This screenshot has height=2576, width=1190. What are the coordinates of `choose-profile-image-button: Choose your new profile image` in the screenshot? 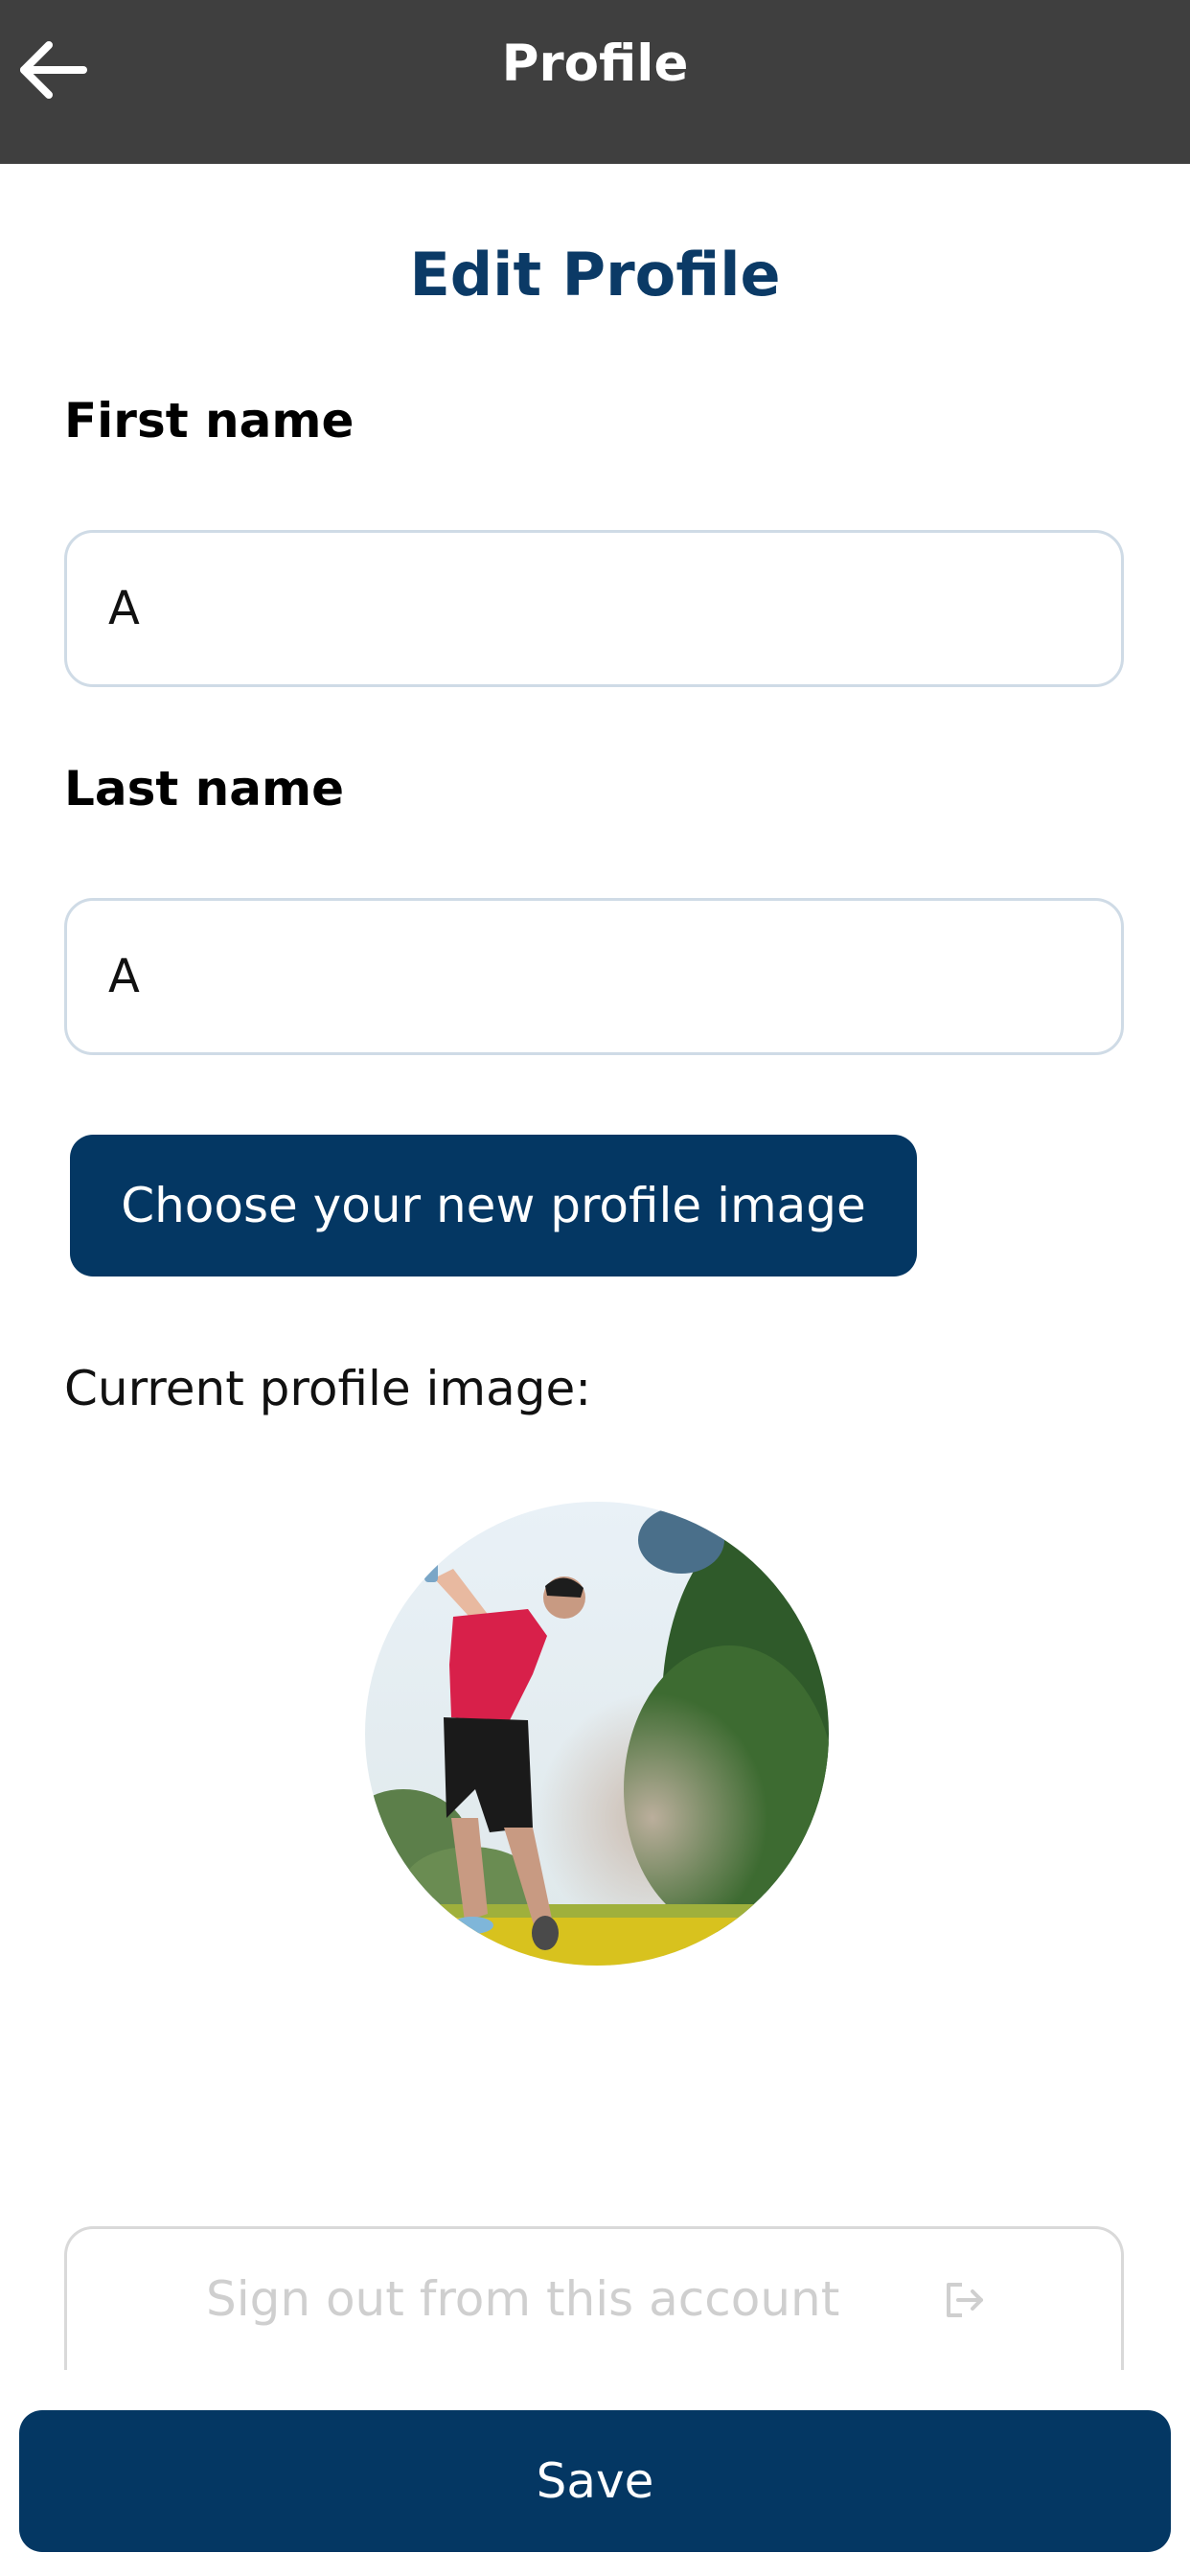 It's located at (494, 1205).